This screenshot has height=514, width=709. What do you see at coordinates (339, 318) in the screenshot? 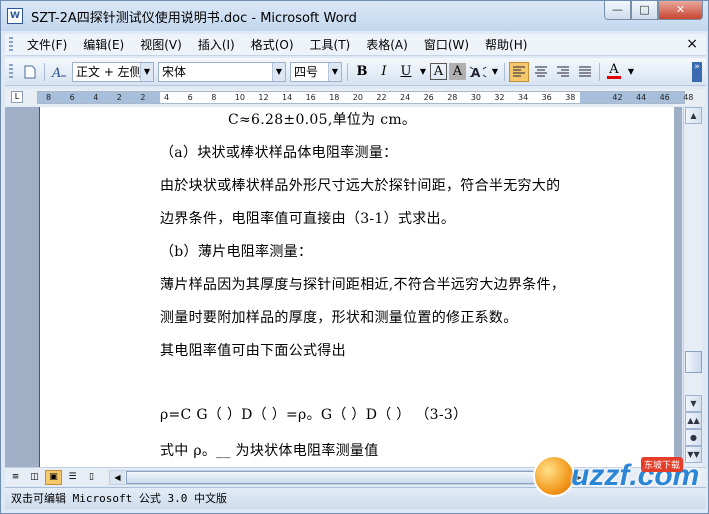
I see `document-line: 测量时要附加样品的厚度，形状和测量位置的修正系数。` at bounding box center [339, 318].